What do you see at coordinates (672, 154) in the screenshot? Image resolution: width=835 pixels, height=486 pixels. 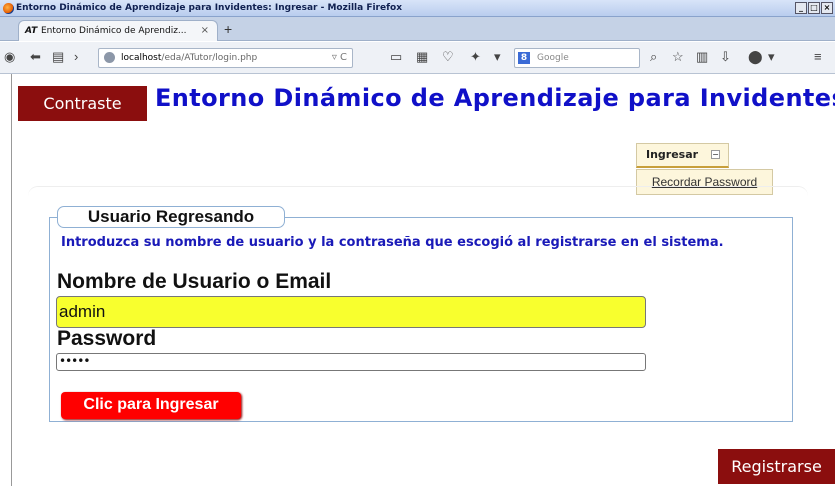 I see `tab-ingresar-label: Ingresar` at bounding box center [672, 154].